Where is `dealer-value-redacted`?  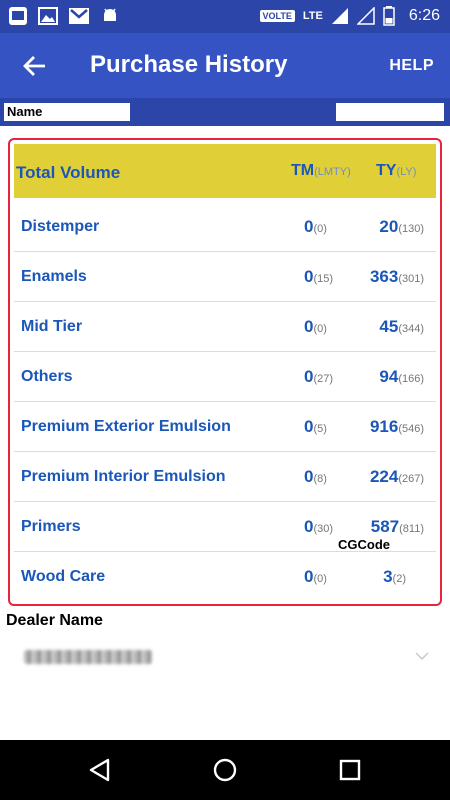 dealer-value-redacted is located at coordinates (88, 657).